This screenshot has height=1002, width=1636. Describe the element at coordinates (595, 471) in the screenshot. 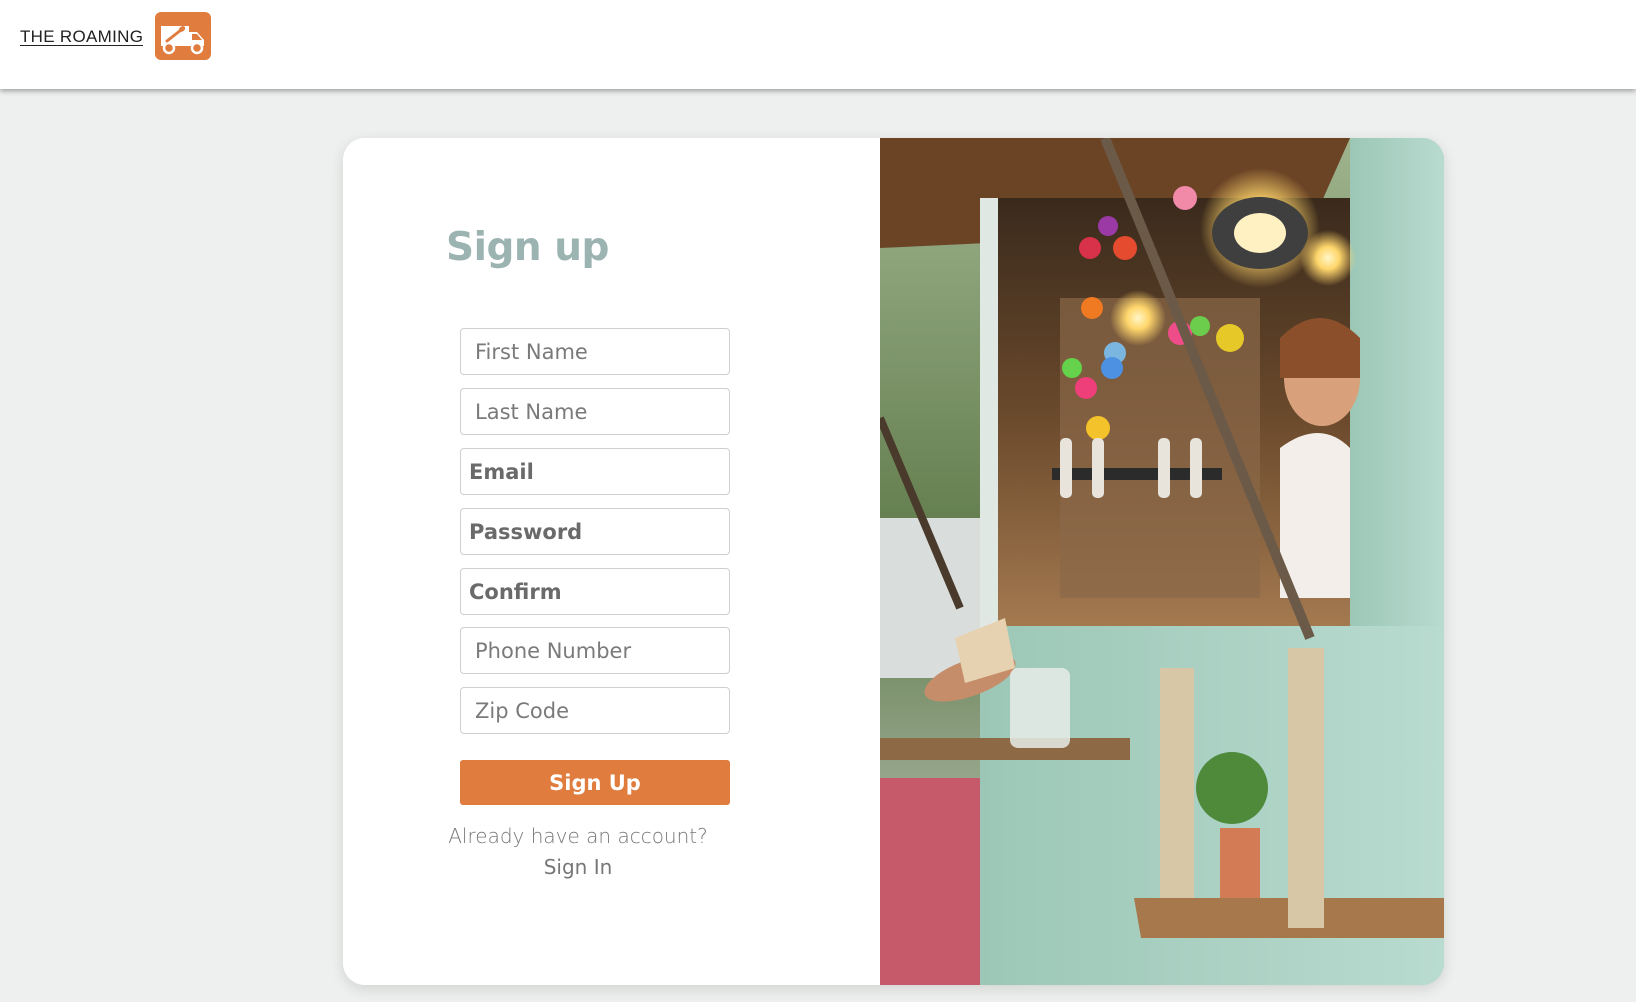

I see `email-field` at that location.